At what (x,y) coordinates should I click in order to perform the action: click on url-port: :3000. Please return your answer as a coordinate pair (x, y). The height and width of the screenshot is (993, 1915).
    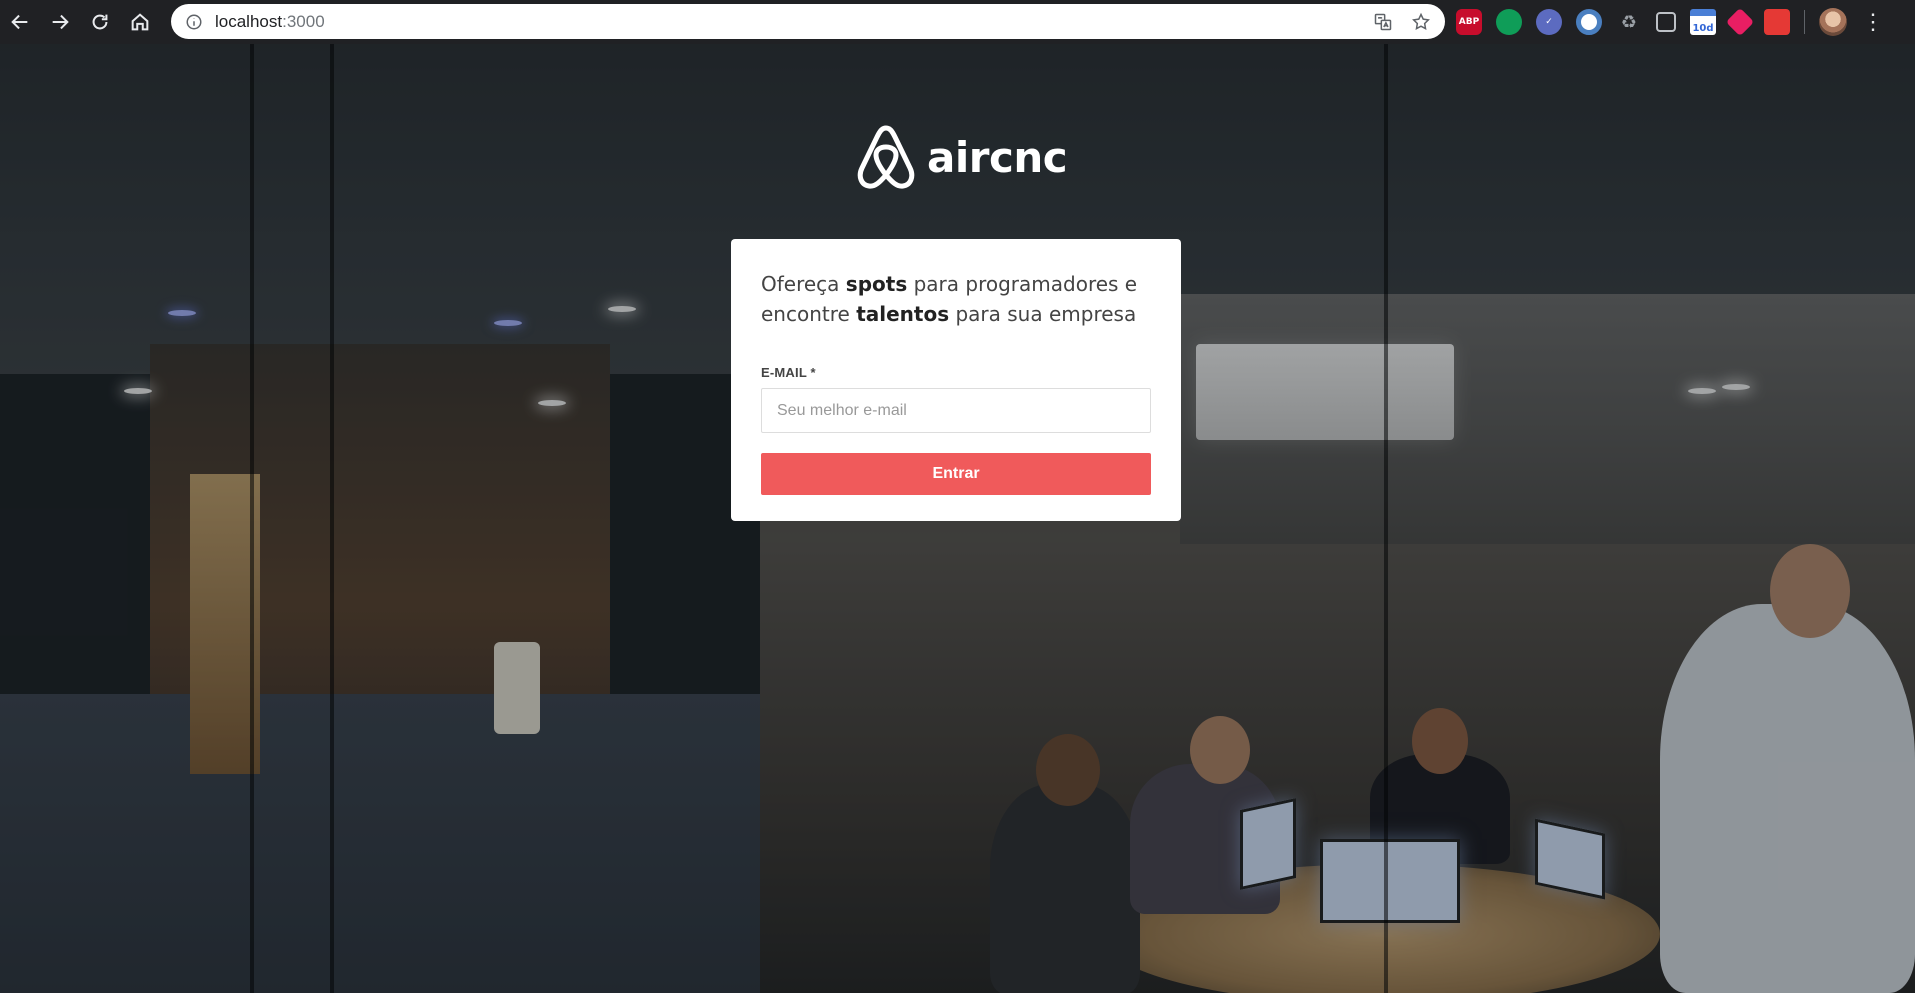
    Looking at the image, I should click on (303, 21).